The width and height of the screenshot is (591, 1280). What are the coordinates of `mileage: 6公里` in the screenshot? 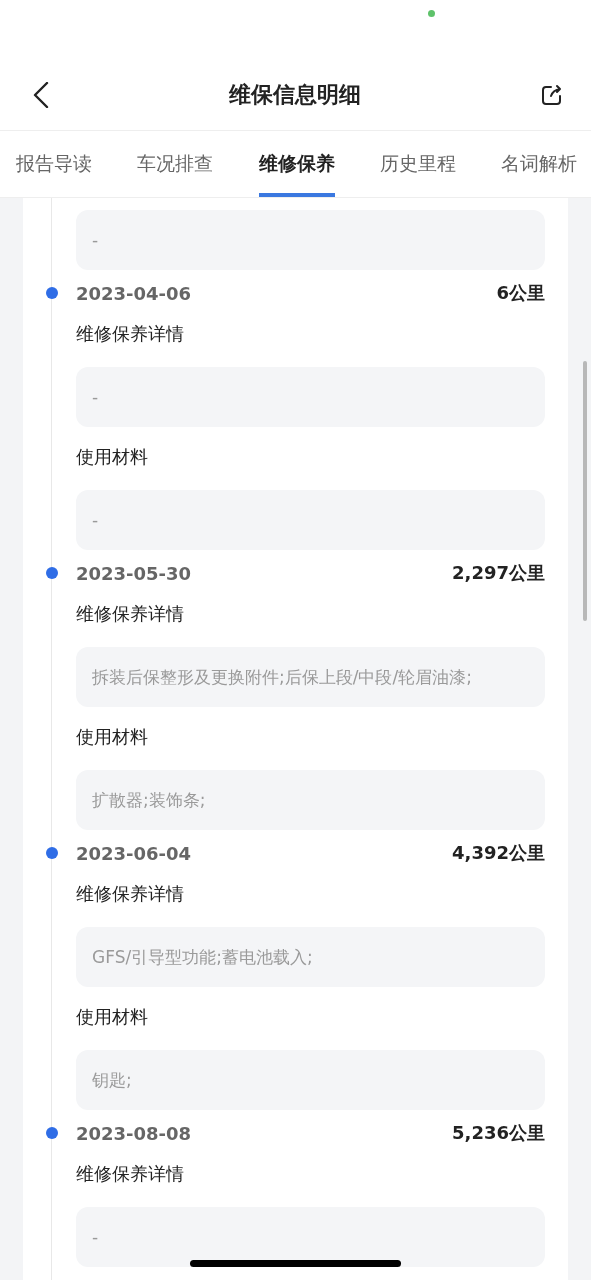 It's located at (520, 293).